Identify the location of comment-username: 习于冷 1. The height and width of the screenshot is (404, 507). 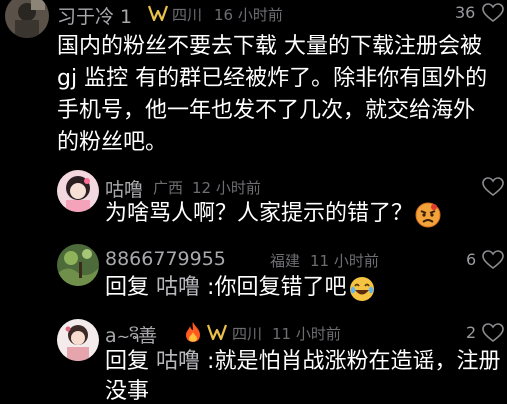
(94, 15).